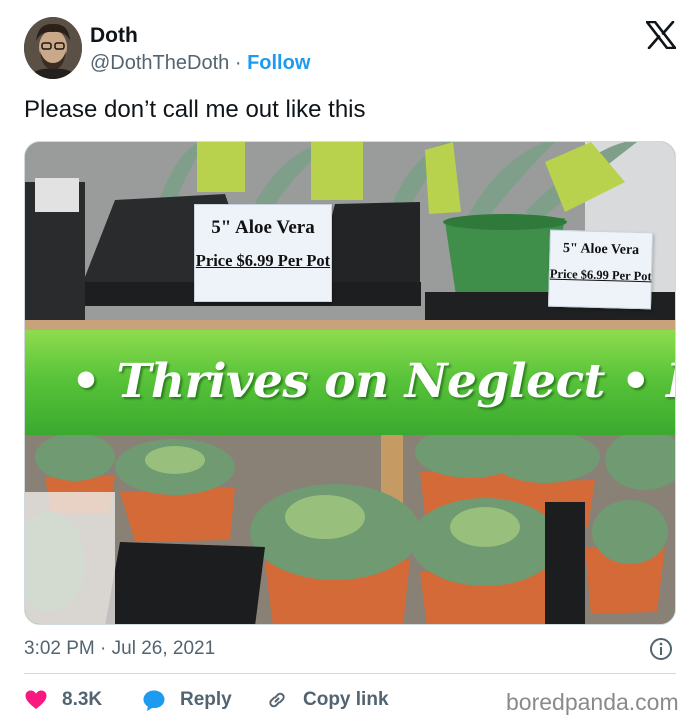  Describe the element at coordinates (206, 699) in the screenshot. I see `reply-label: Reply` at that location.